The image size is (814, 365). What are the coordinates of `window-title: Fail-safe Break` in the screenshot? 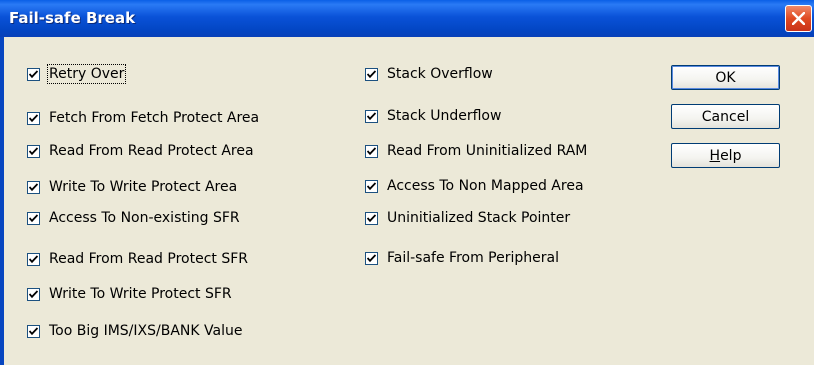 It's located at (72, 18).